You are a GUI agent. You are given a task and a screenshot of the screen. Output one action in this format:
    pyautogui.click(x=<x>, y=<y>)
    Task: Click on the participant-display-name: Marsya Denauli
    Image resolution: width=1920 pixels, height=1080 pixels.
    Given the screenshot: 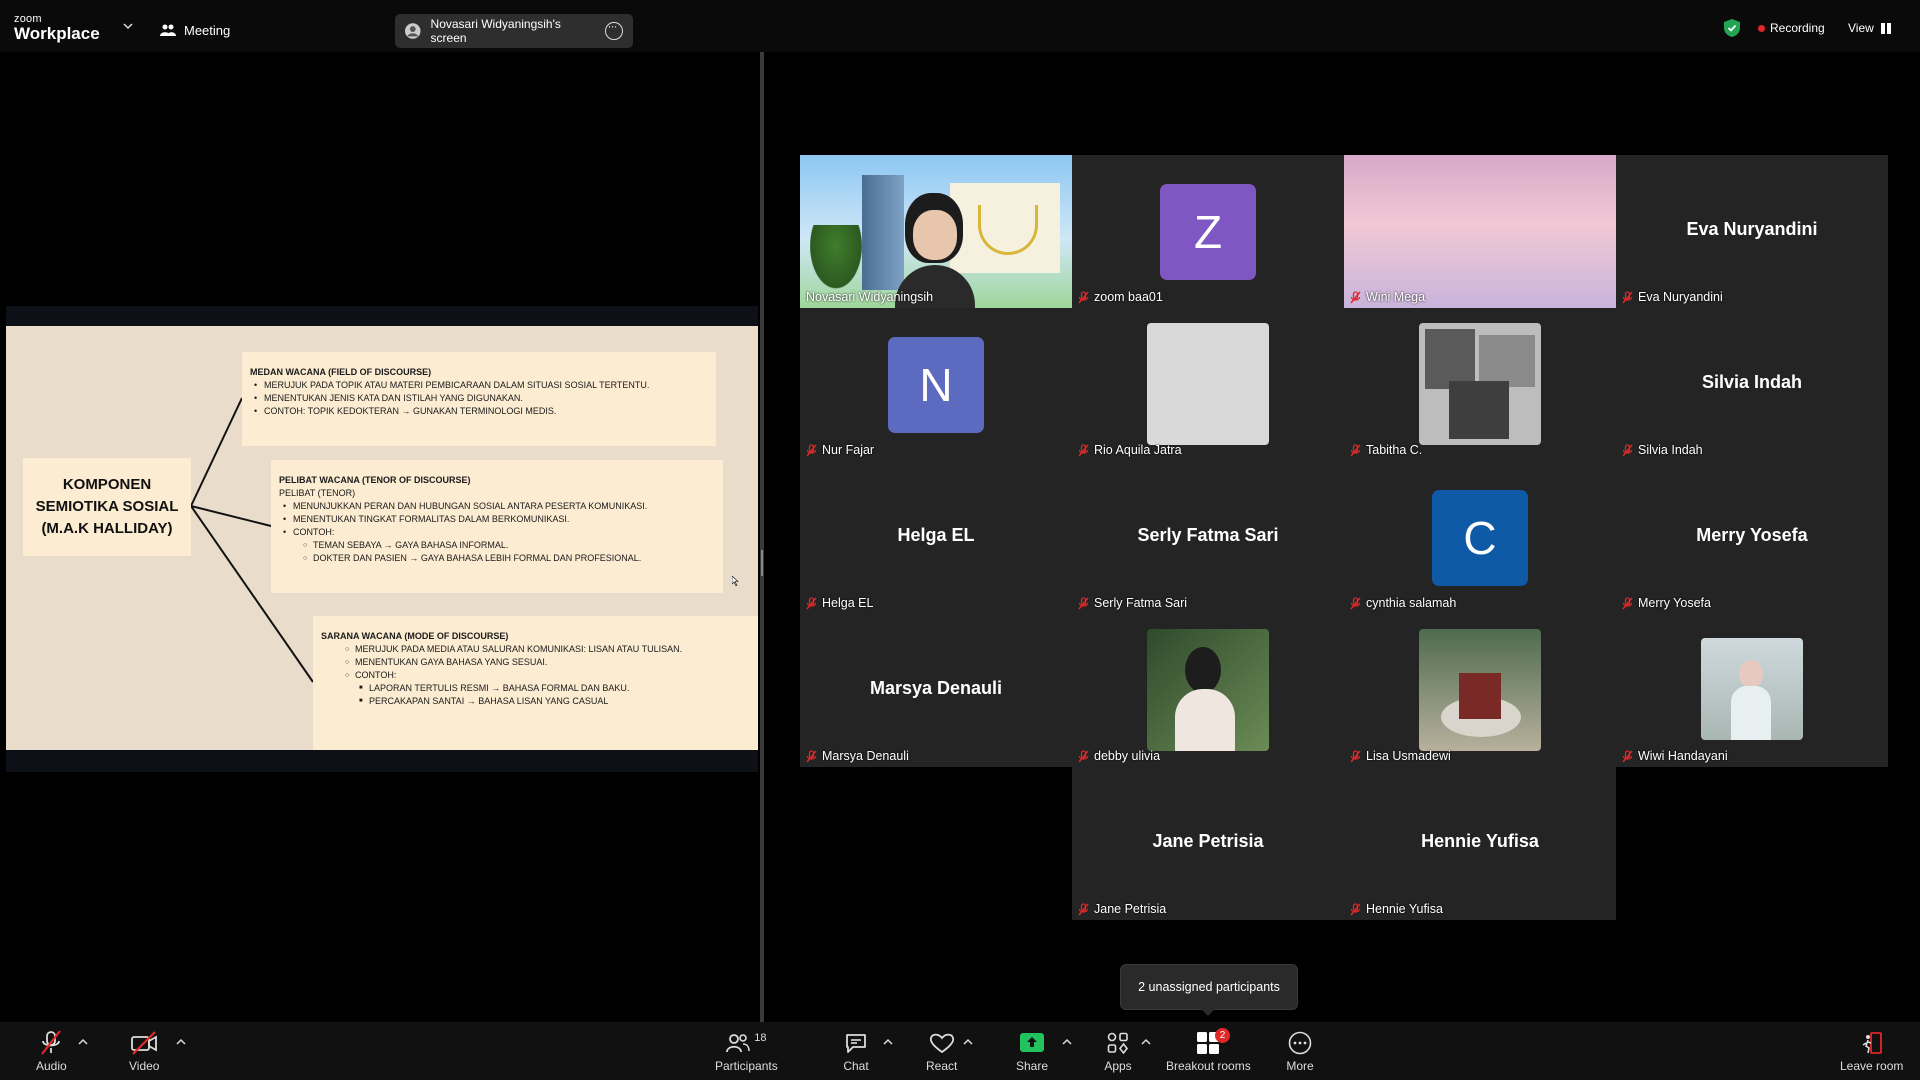 What is the action you would take?
    pyautogui.click(x=936, y=688)
    